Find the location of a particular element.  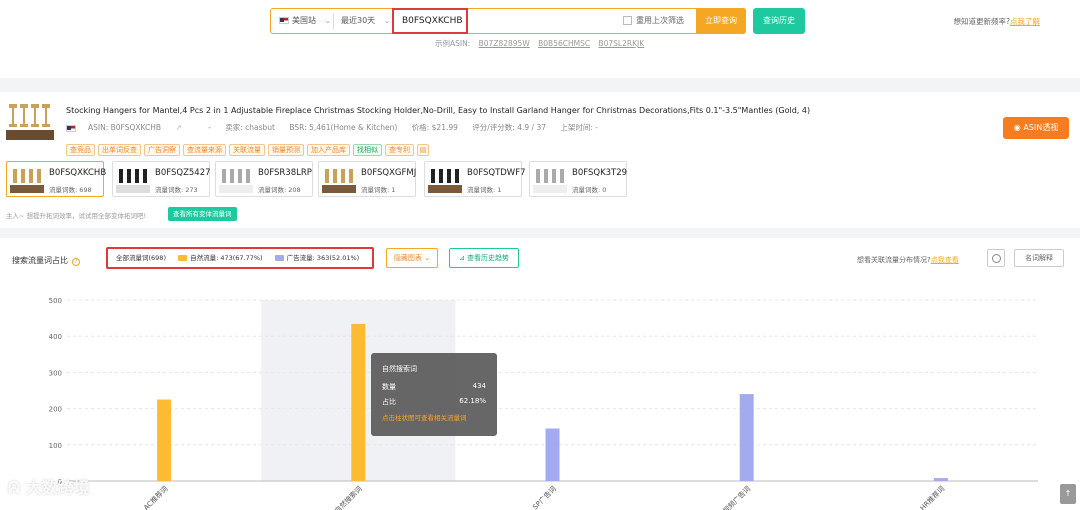

x-tick-label: HR推荐词 is located at coordinates (932, 497).